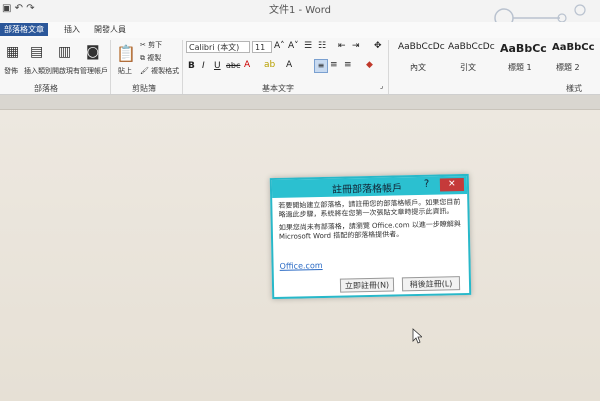 Image resolution: width=600 pixels, height=401 pixels. Describe the element at coordinates (520, 67) in the screenshot. I see `style-name-heading1: 標題 1` at that location.